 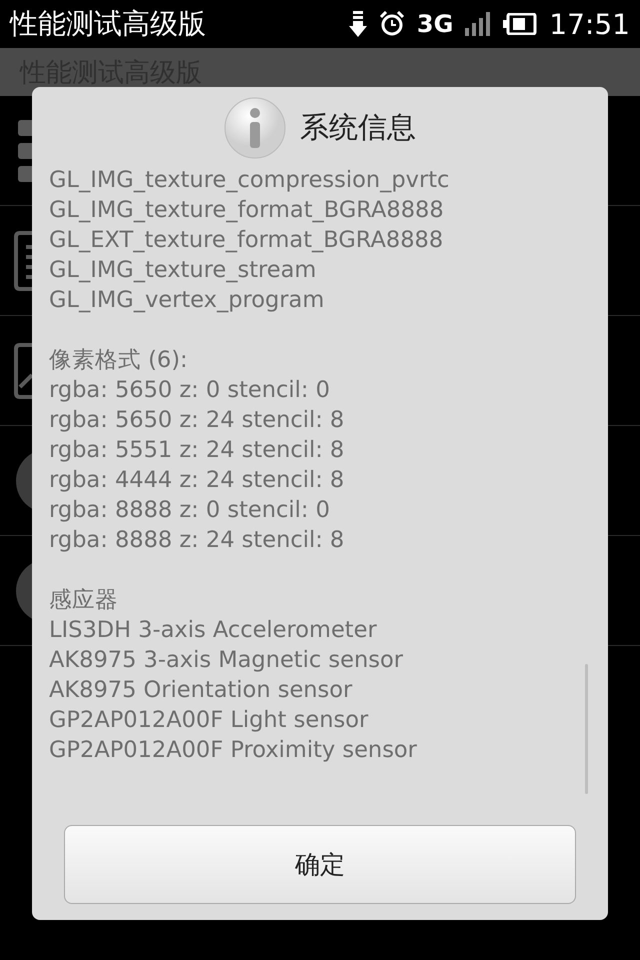 What do you see at coordinates (435, 24) in the screenshot?
I see `network-type: 3G` at bounding box center [435, 24].